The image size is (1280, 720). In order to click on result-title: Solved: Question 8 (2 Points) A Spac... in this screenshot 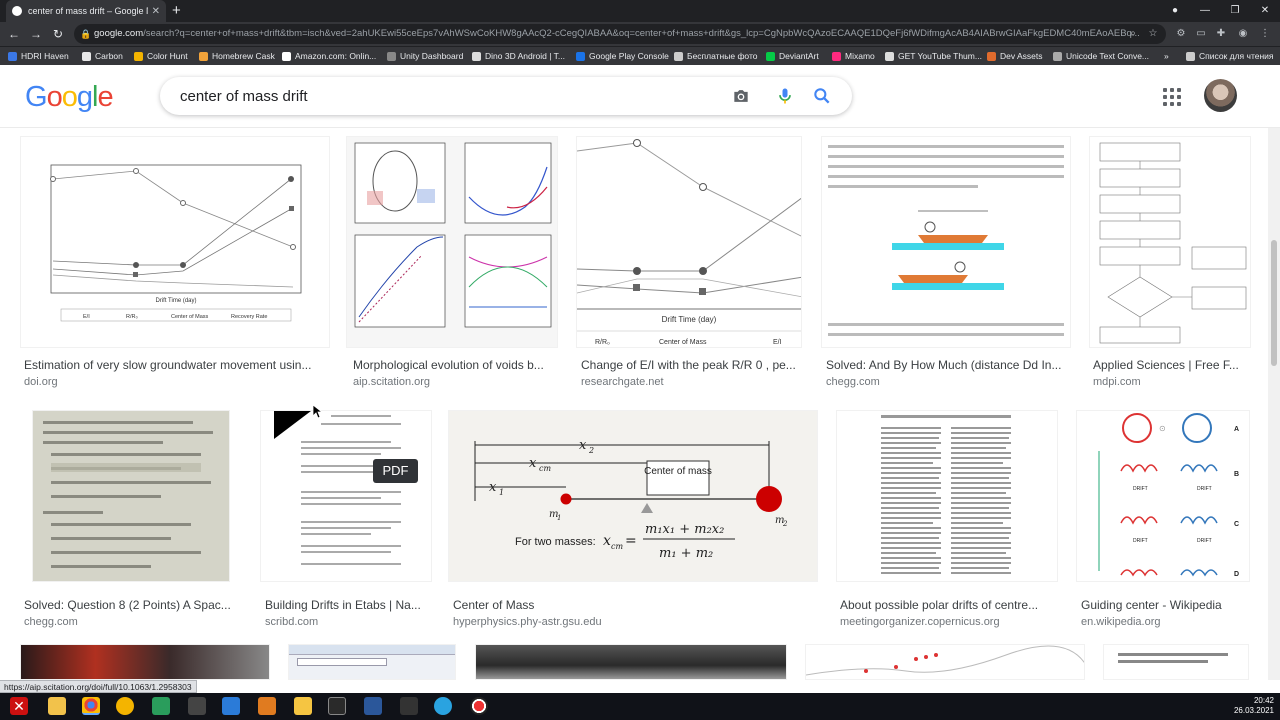, I will do `click(133, 605)`.